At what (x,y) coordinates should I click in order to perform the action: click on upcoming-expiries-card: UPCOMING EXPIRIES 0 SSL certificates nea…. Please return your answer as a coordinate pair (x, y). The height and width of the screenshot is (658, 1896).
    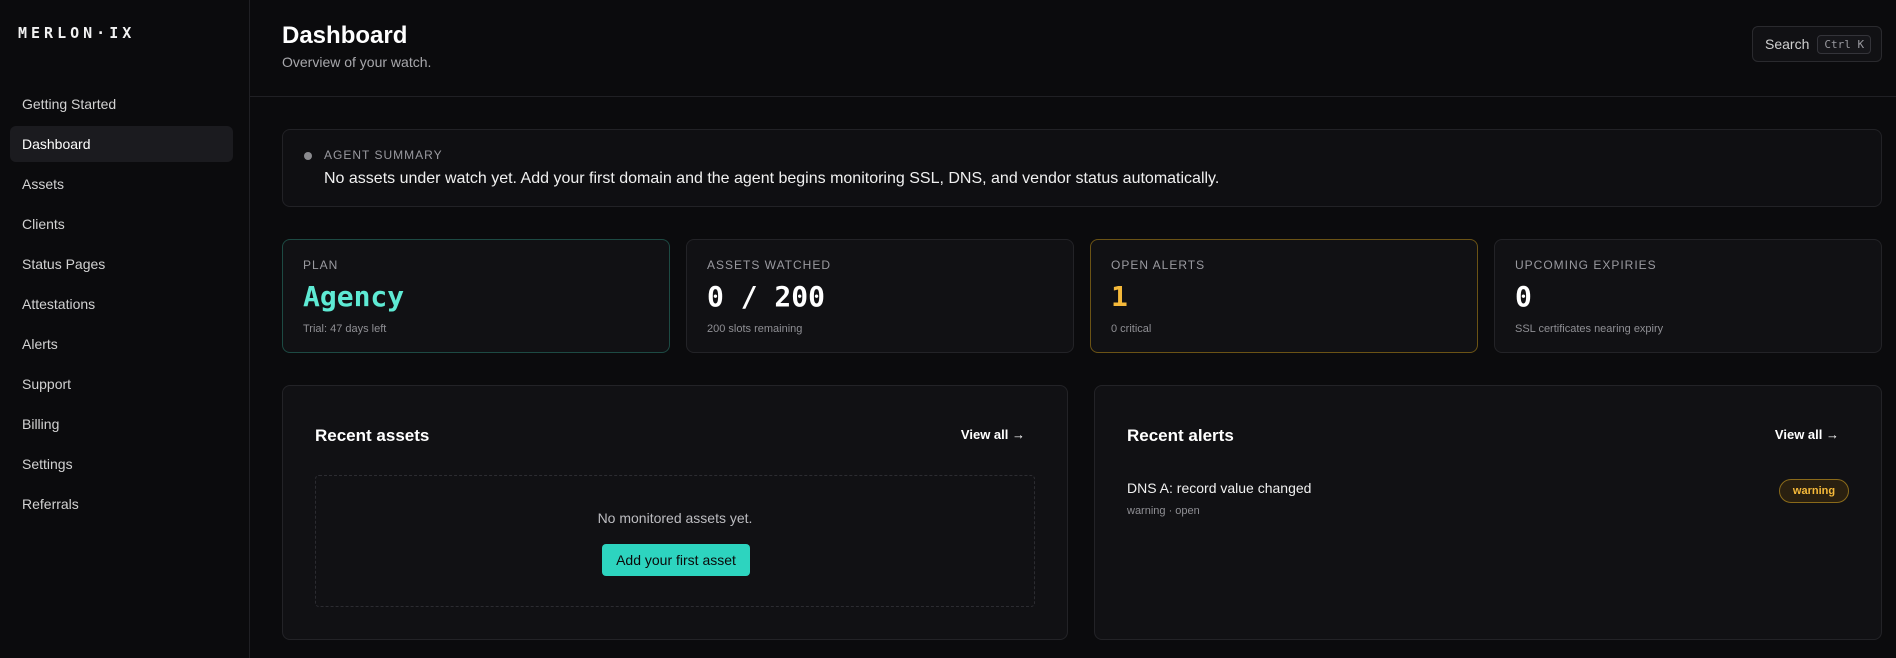
    Looking at the image, I should click on (1688, 296).